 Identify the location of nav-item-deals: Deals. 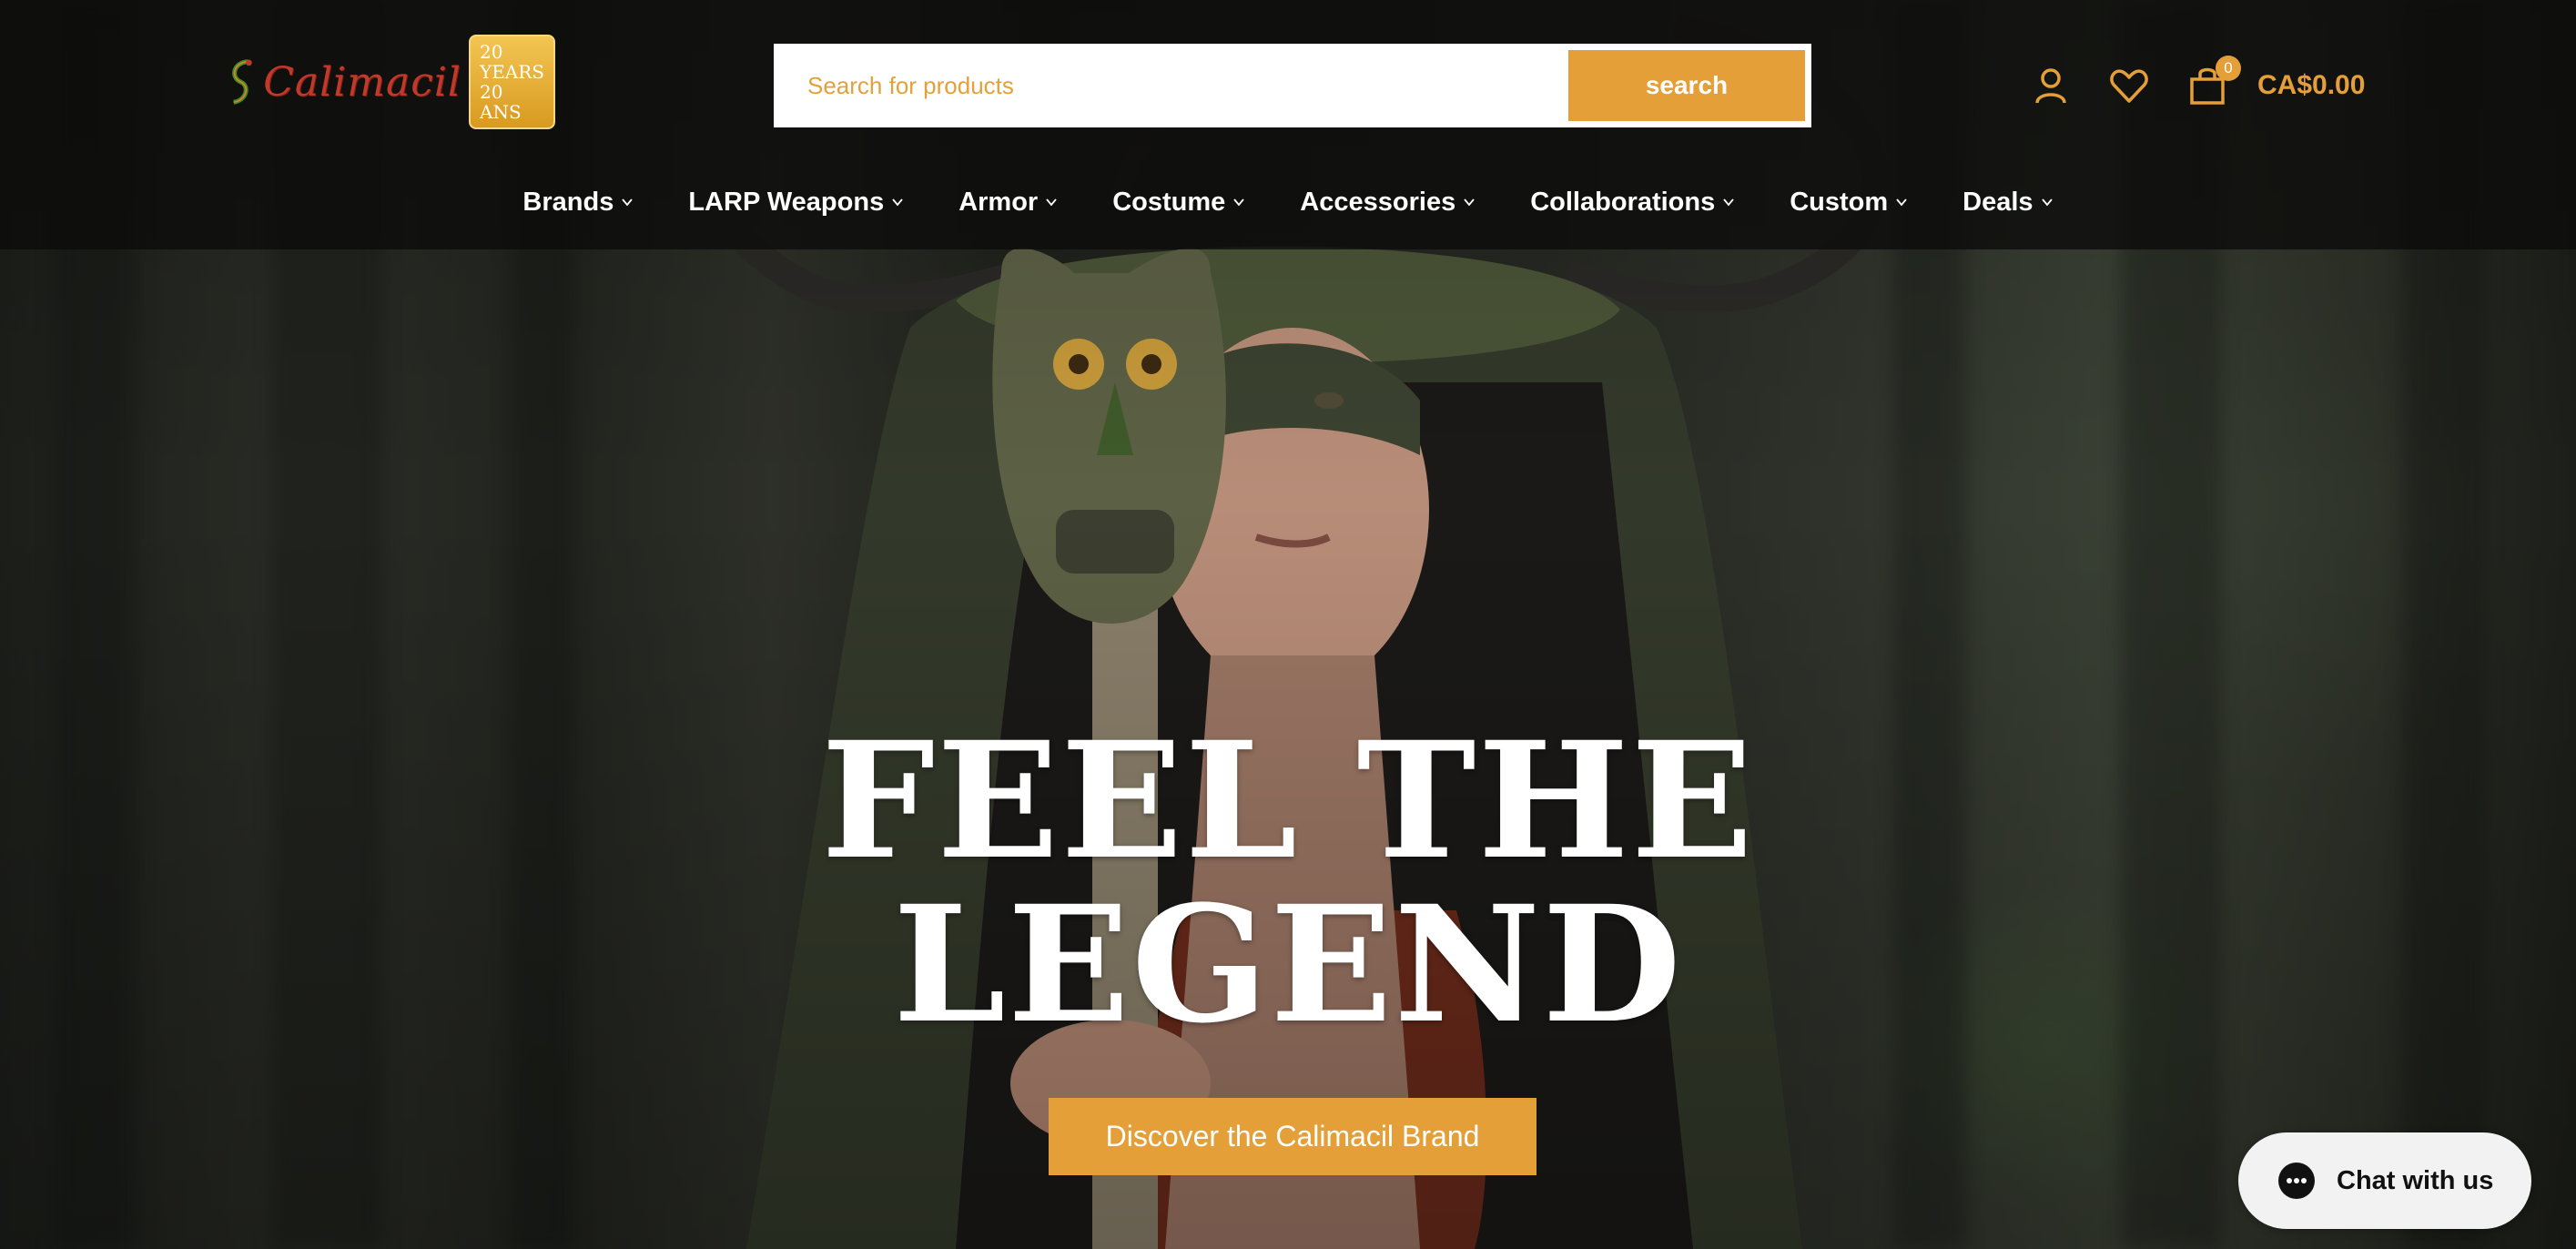
(2007, 202).